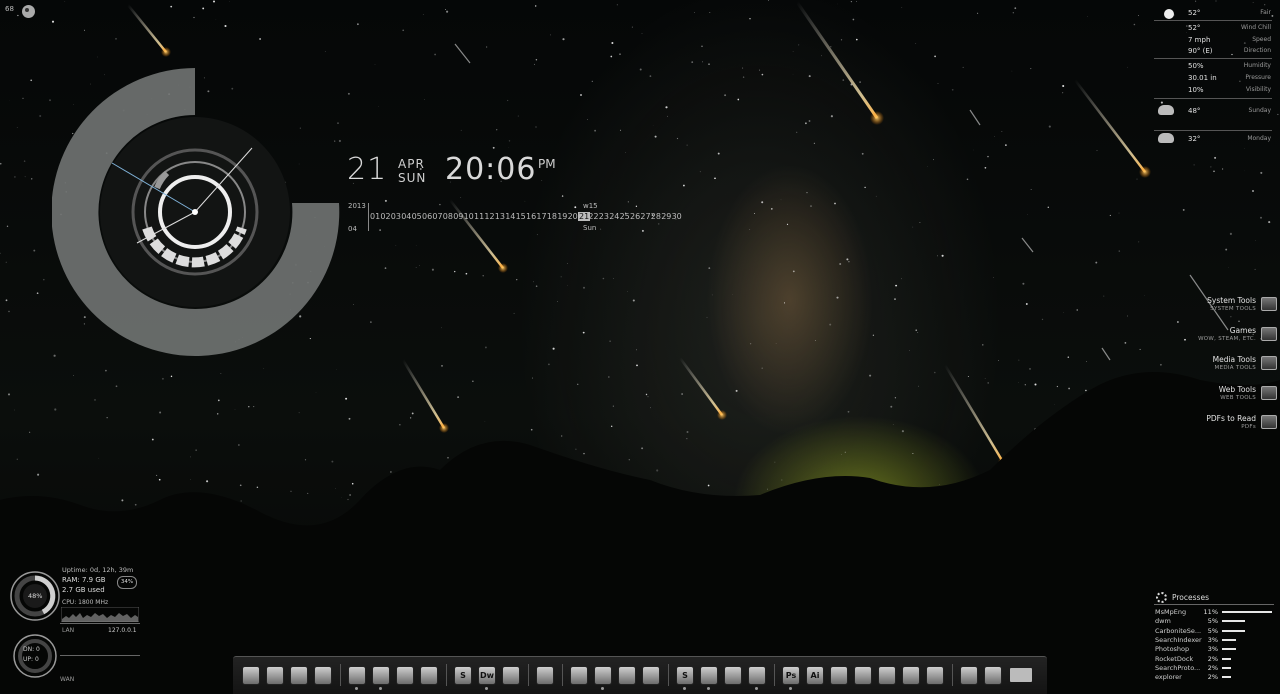  Describe the element at coordinates (839, 675) in the screenshot. I see `acrobat-icon` at that location.